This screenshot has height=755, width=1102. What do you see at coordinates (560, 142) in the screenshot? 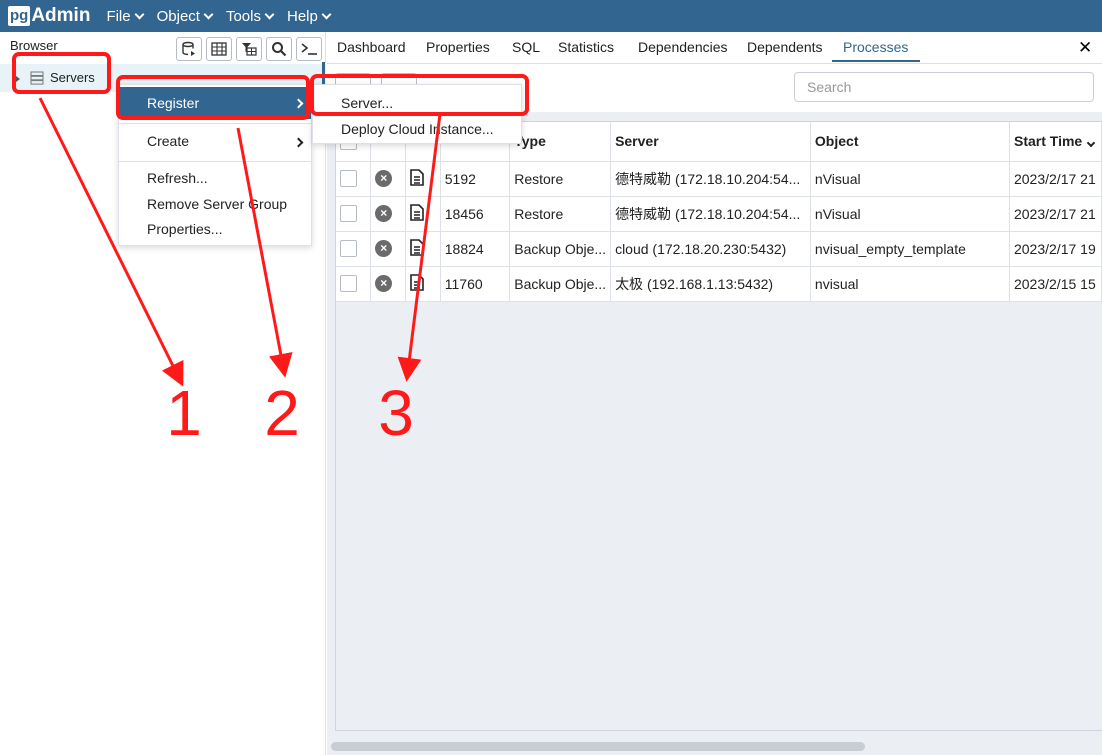
I see `type-header: Type` at bounding box center [560, 142].